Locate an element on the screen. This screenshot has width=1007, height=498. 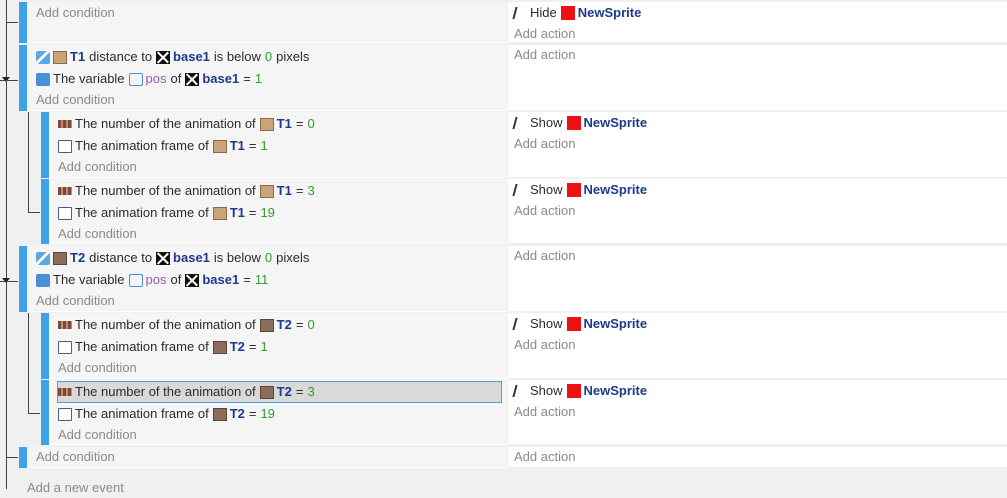
condition-anim-frame: The animation frame of T2 = 19 is located at coordinates (166, 414).